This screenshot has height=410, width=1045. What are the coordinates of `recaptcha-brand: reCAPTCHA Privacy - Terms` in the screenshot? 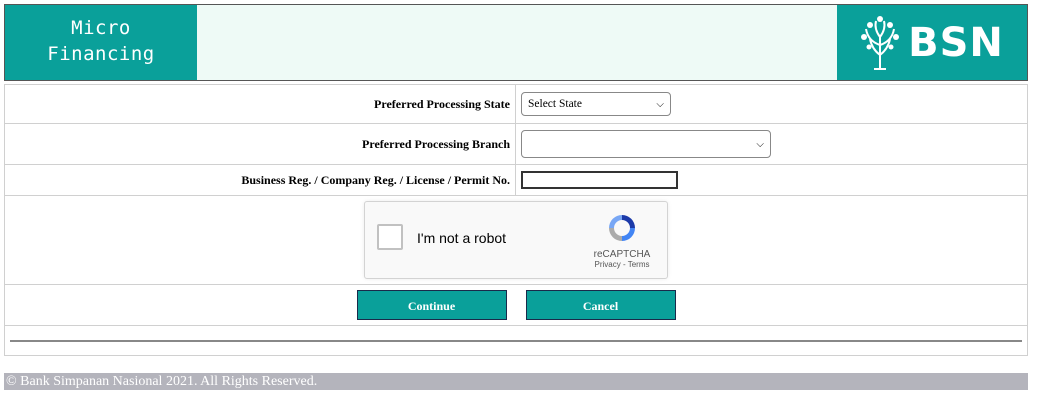 It's located at (622, 240).